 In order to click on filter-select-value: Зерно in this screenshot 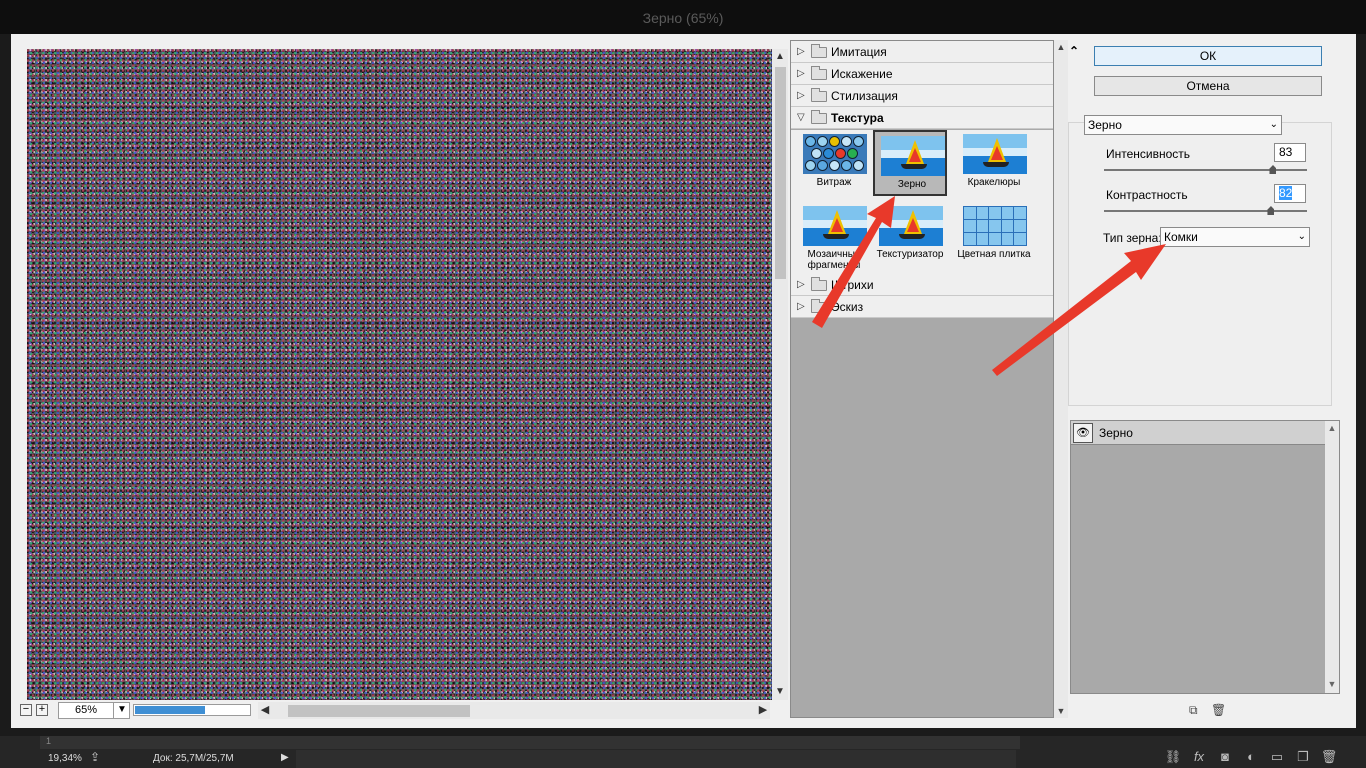, I will do `click(1105, 125)`.